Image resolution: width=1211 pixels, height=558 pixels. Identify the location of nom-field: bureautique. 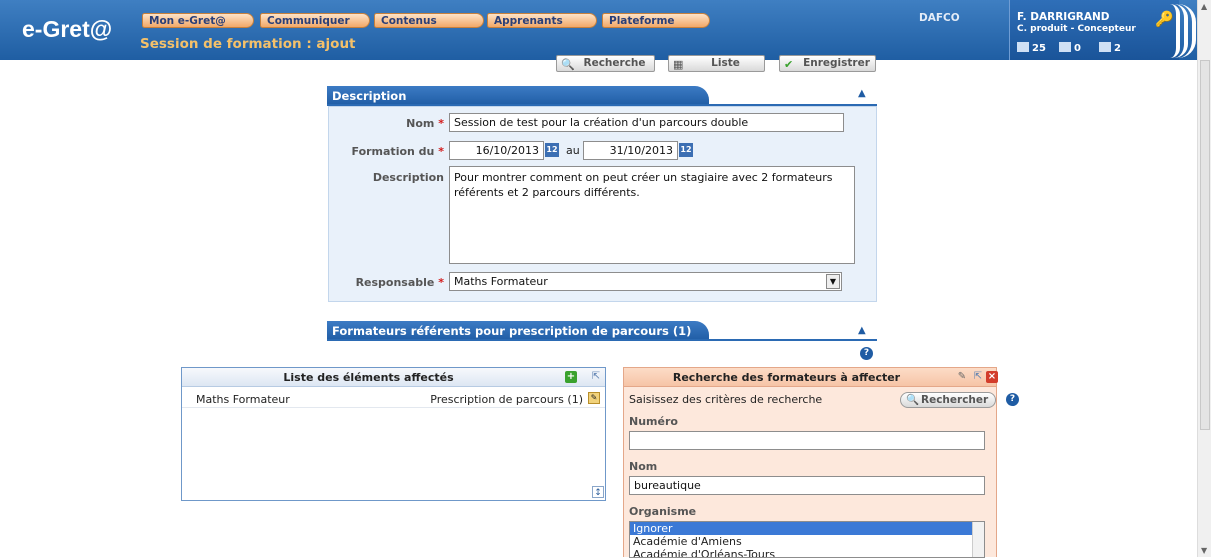
(807, 485).